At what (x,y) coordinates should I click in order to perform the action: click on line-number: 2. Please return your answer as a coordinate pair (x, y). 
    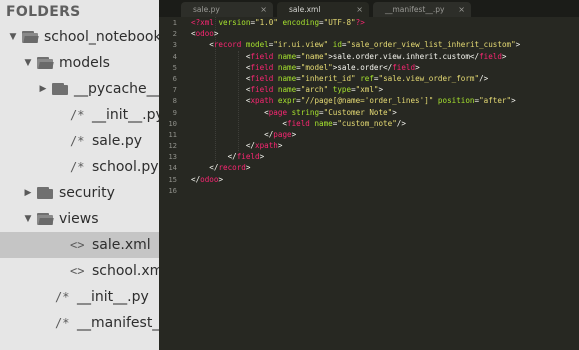
    Looking at the image, I should click on (174, 34).